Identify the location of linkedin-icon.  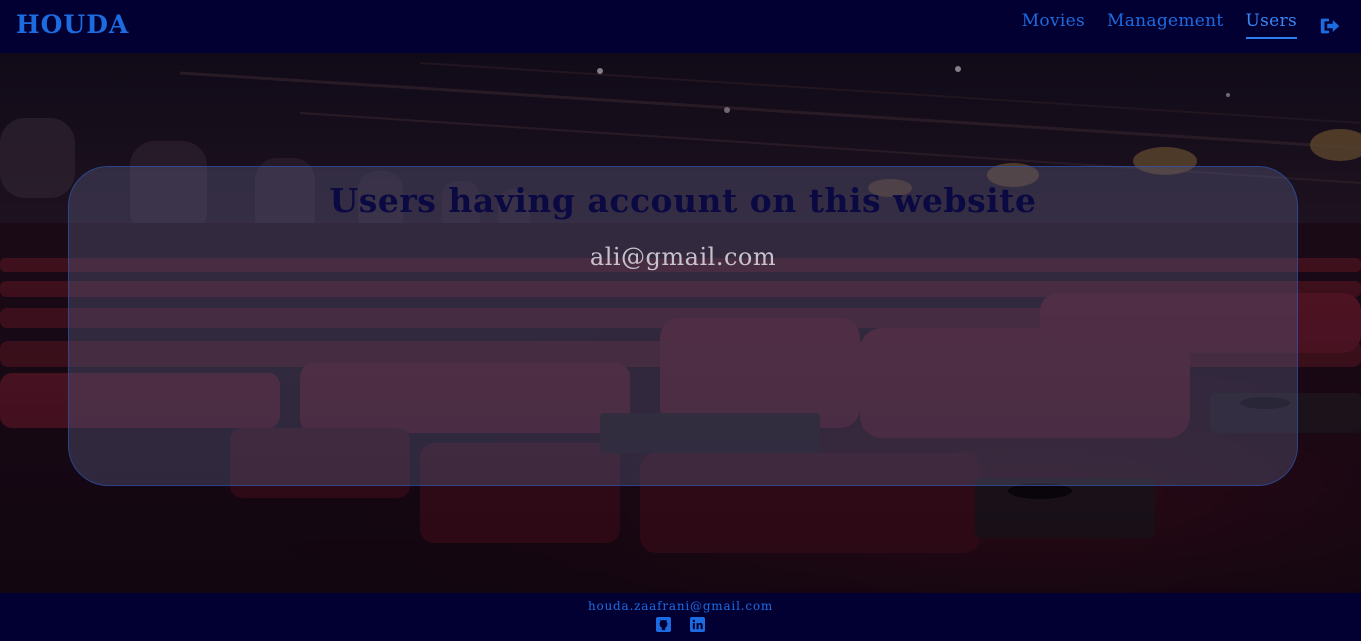
(697, 624).